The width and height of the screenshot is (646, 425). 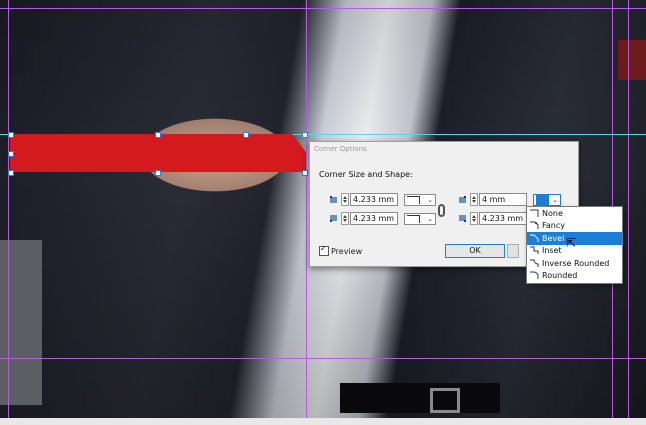 What do you see at coordinates (628, 209) in the screenshot?
I see `bleed-guide-right` at bounding box center [628, 209].